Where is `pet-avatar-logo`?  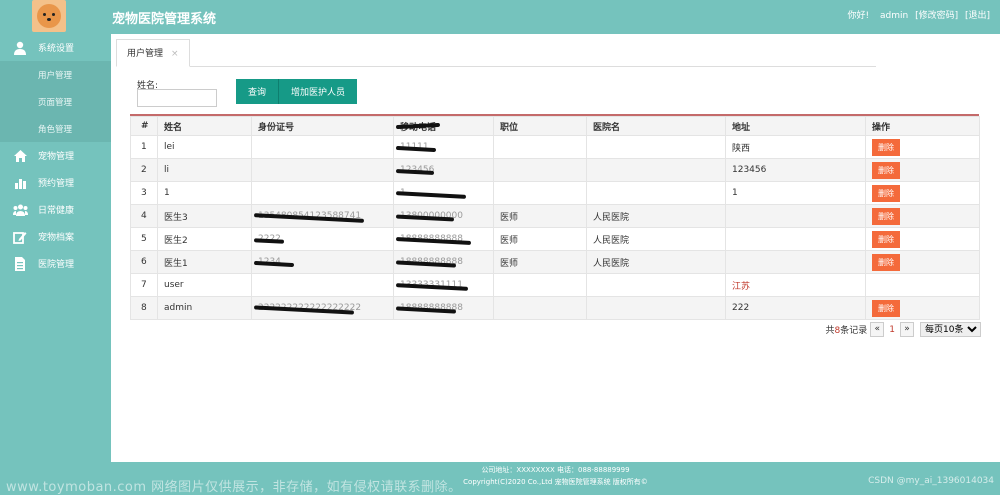 pet-avatar-logo is located at coordinates (49, 16).